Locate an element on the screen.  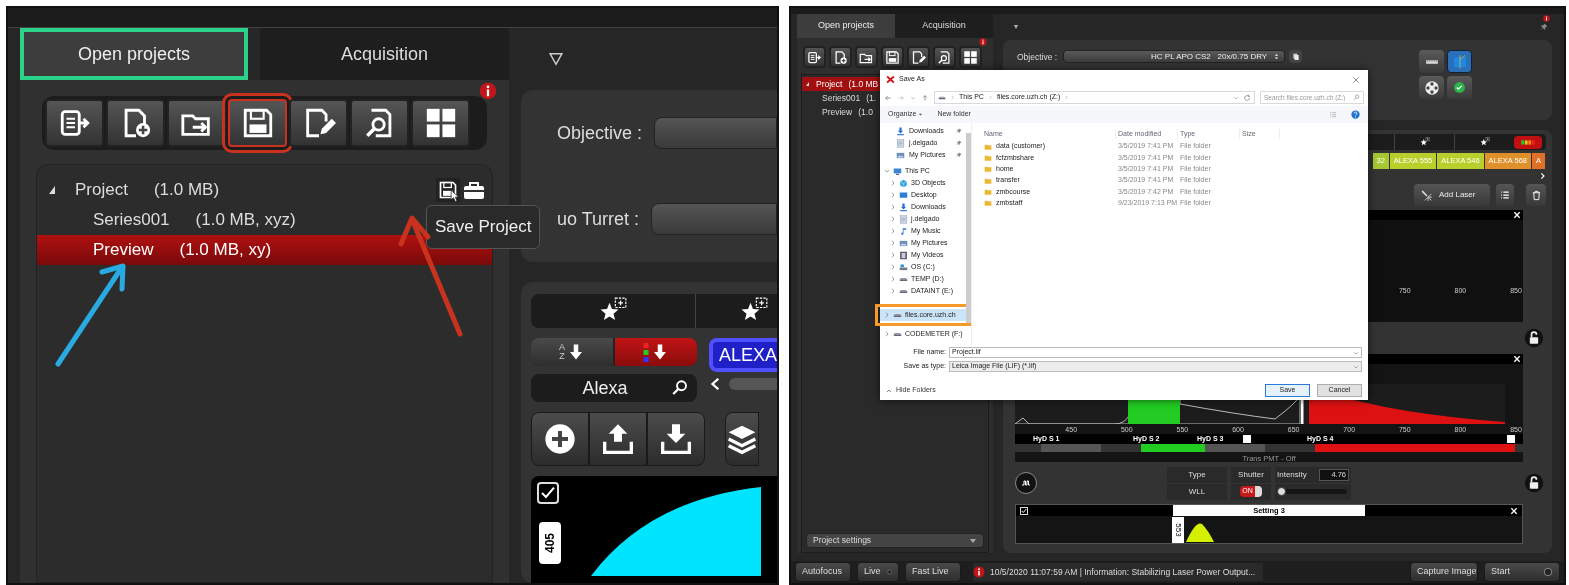
layers-icon is located at coordinates (741, 439).